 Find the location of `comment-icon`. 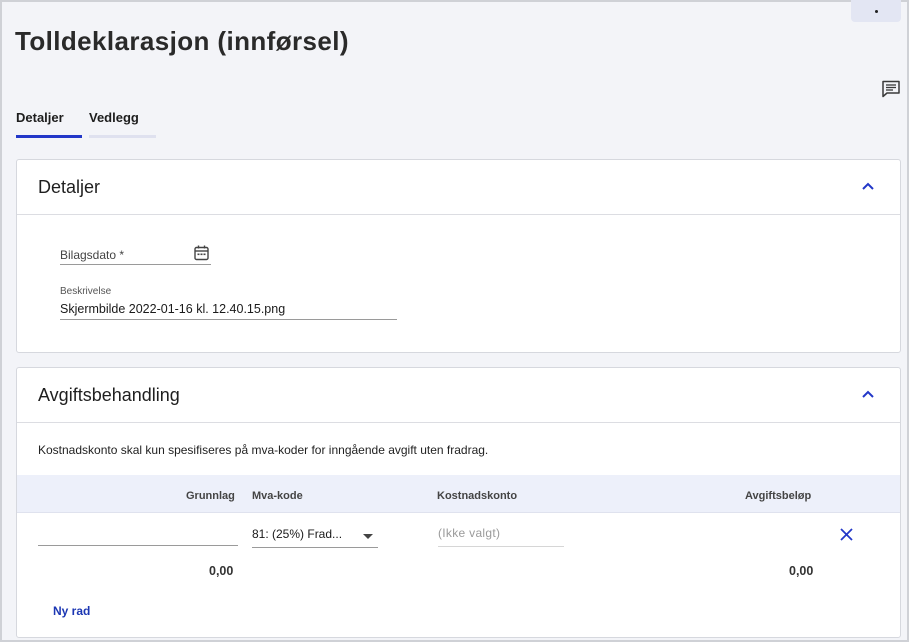

comment-icon is located at coordinates (891, 89).